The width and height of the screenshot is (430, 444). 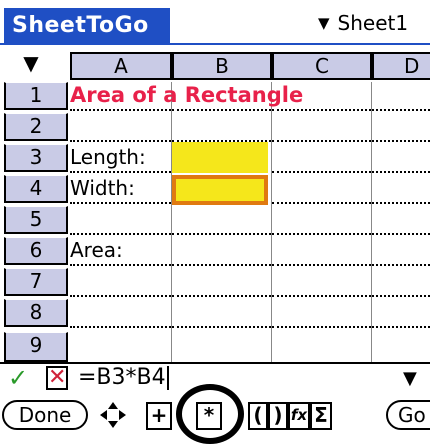 I want to click on sheet-name: Sheet1, so click(x=373, y=23).